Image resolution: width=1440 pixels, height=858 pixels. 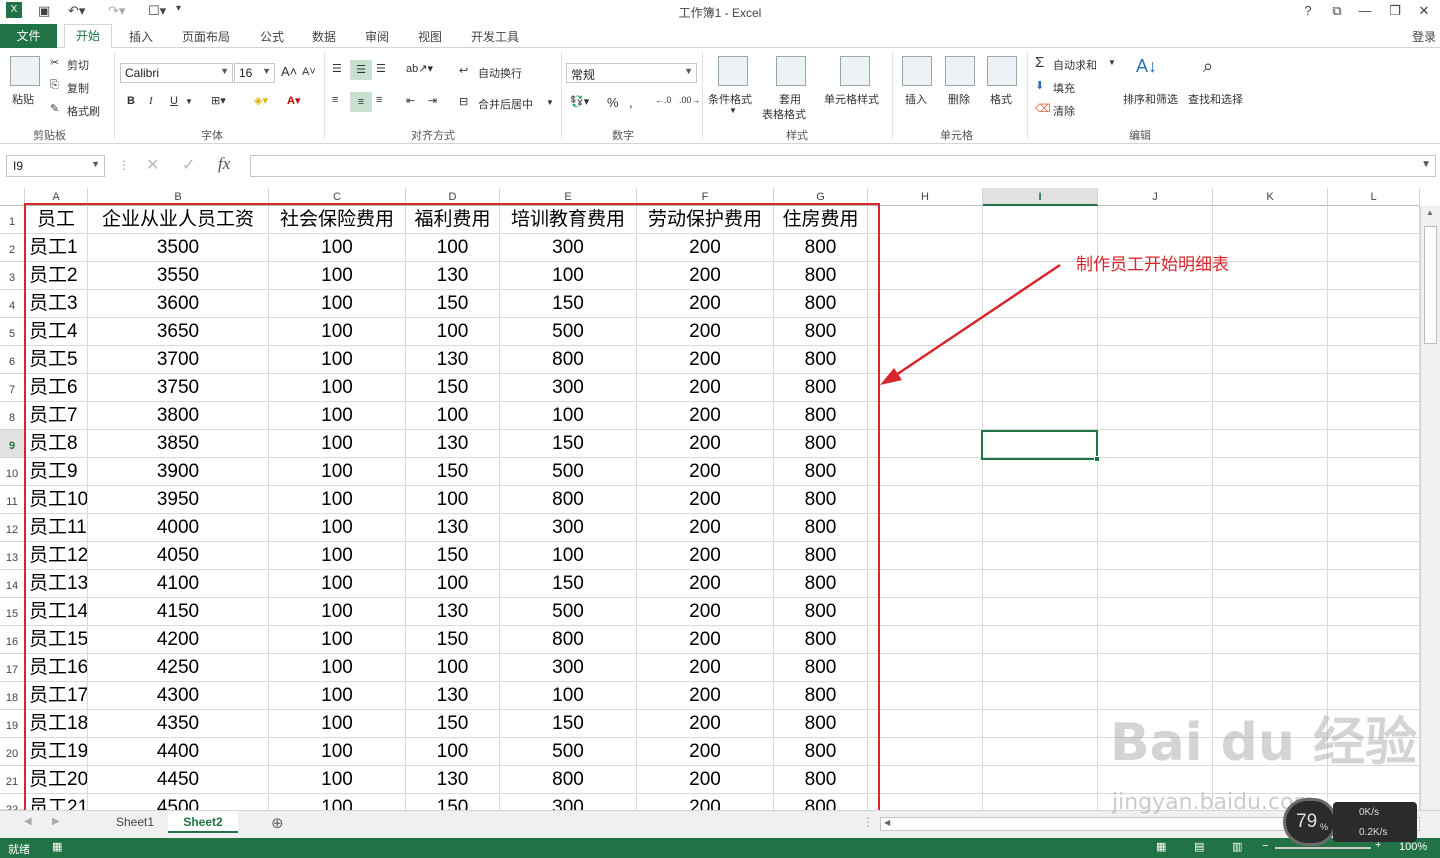 What do you see at coordinates (959, 99) in the screenshot?
I see `delete-cells-button: 删除` at bounding box center [959, 99].